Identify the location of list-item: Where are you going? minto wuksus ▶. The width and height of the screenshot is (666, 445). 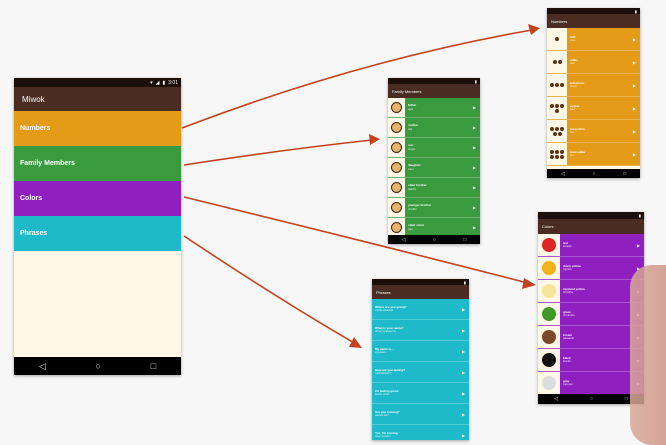
(420, 309).